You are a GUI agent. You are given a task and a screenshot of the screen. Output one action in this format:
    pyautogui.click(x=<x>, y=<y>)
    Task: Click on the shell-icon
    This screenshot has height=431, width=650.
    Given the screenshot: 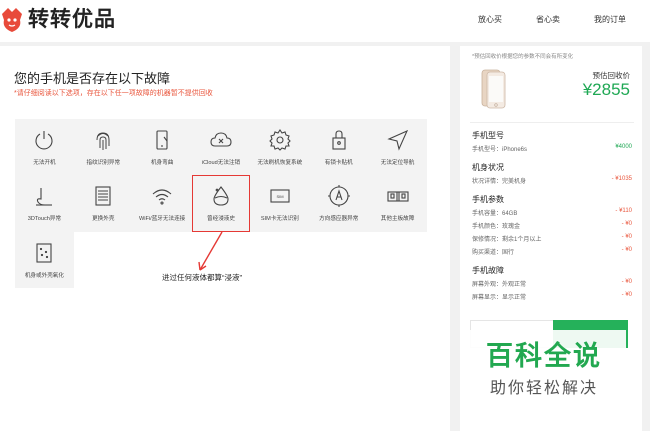 What is the action you would take?
    pyautogui.click(x=103, y=196)
    